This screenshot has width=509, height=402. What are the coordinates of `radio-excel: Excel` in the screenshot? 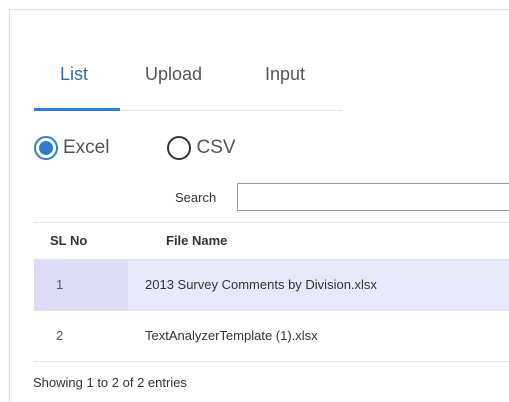 It's located at (71, 148).